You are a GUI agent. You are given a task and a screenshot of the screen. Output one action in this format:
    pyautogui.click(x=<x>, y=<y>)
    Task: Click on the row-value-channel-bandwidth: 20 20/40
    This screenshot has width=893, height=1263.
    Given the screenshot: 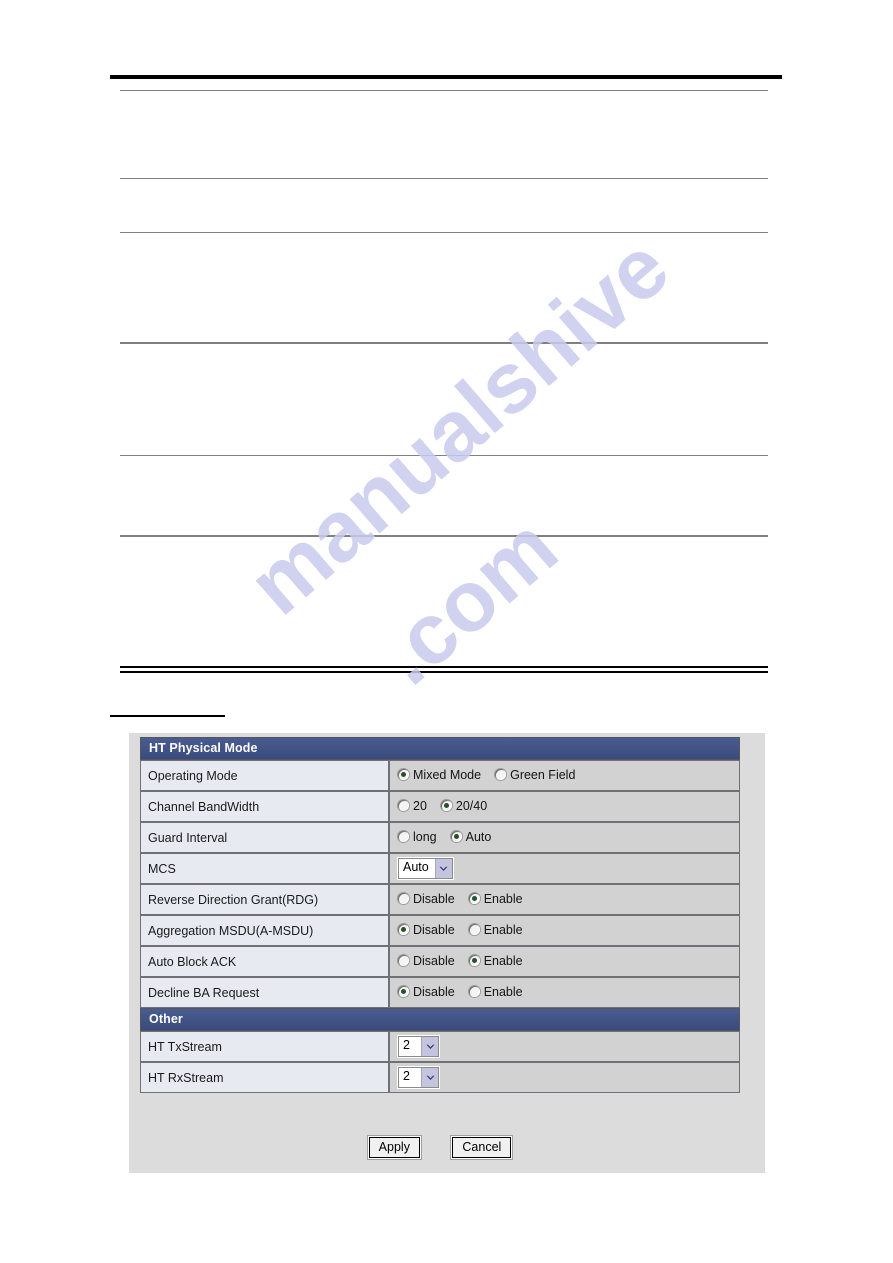 What is the action you would take?
    pyautogui.click(x=564, y=806)
    